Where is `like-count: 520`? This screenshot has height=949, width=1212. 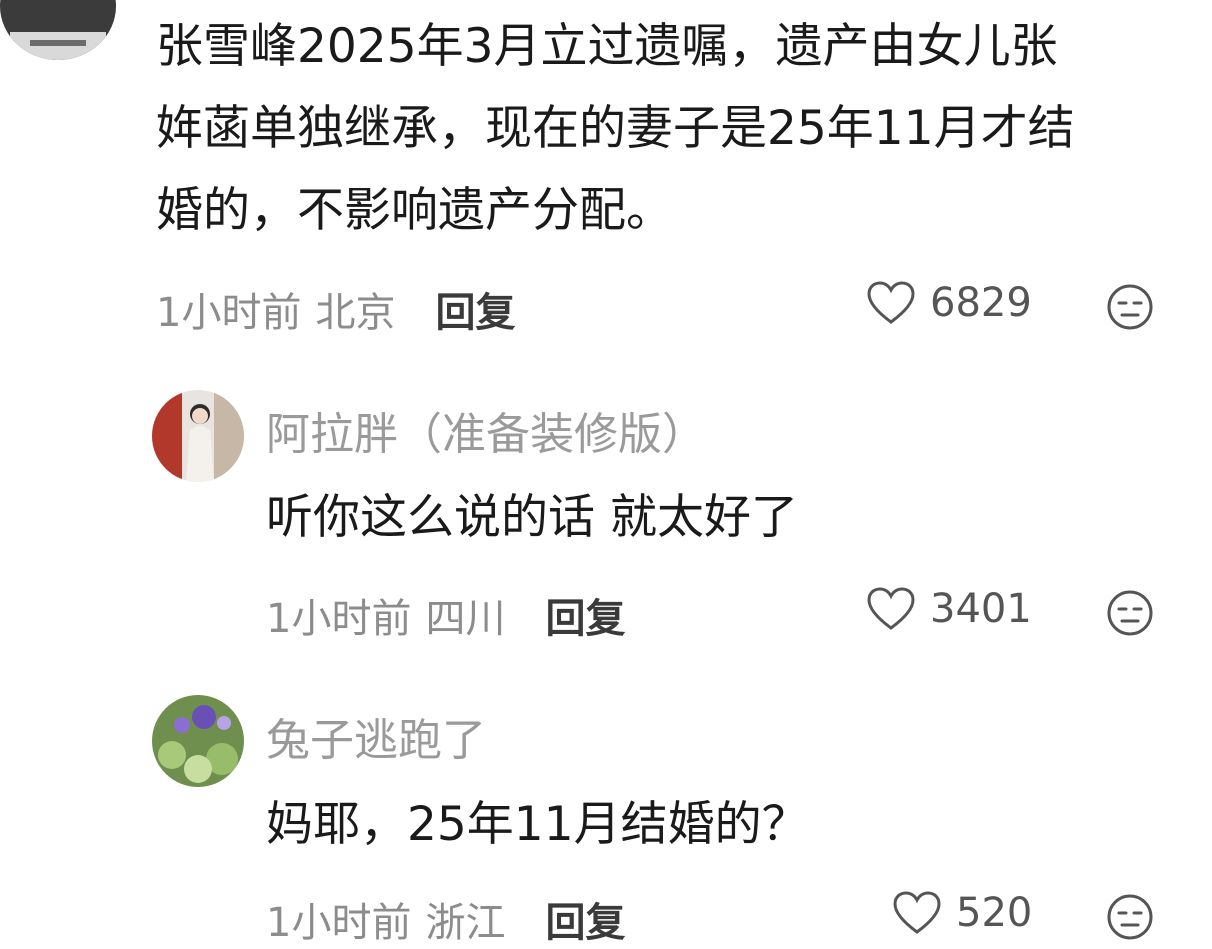
like-count: 520 is located at coordinates (994, 913).